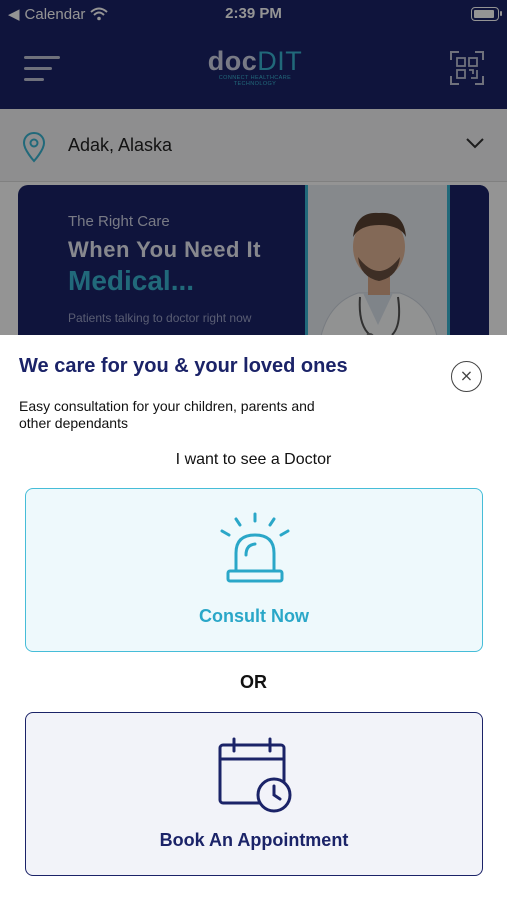 This screenshot has height=900, width=507. What do you see at coordinates (253, 459) in the screenshot?
I see `sheet-prompt: I want to see a Doctor` at bounding box center [253, 459].